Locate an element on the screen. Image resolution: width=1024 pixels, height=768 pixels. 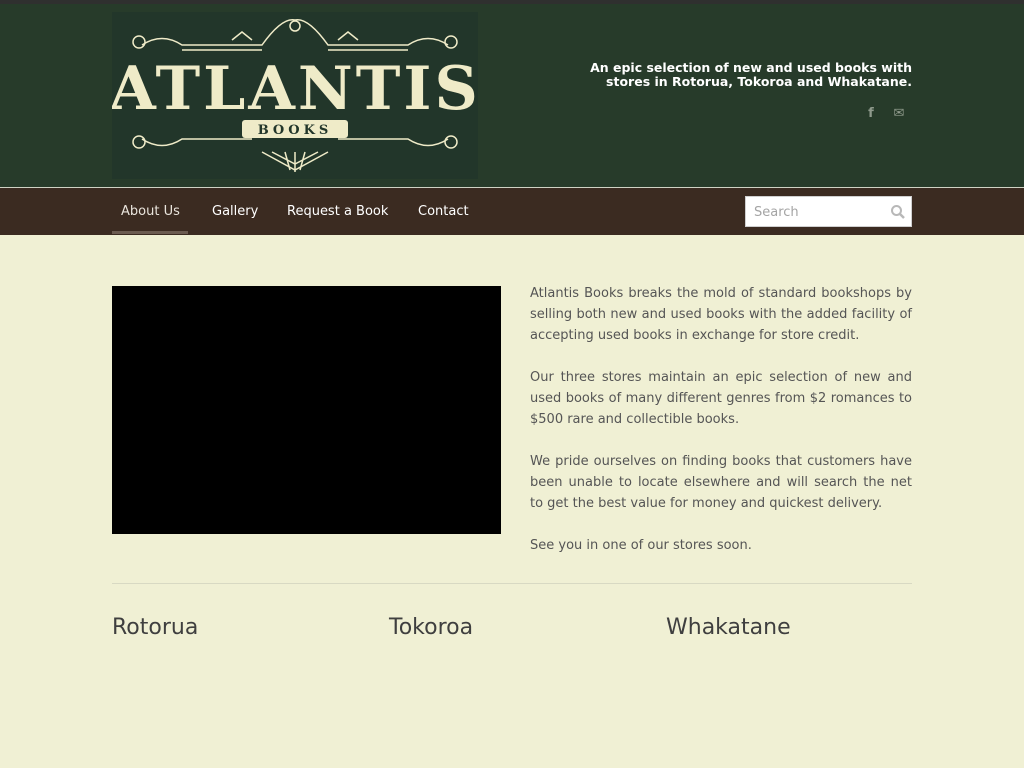
nav-request-a-book: Request a Book is located at coordinates (337, 211).